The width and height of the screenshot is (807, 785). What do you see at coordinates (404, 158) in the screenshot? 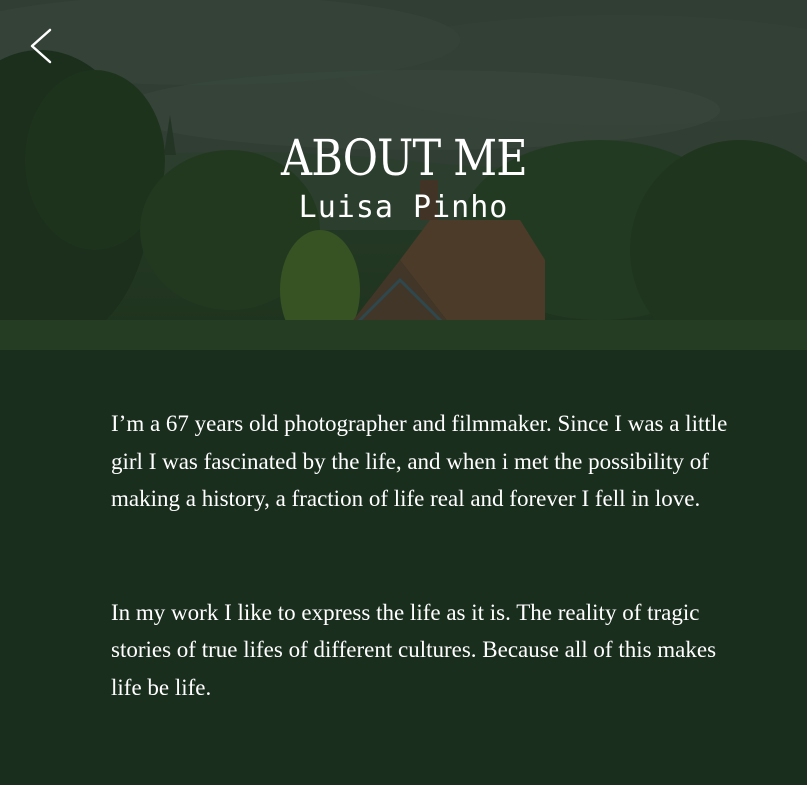
I see `page-title: ABOUT ME` at bounding box center [404, 158].